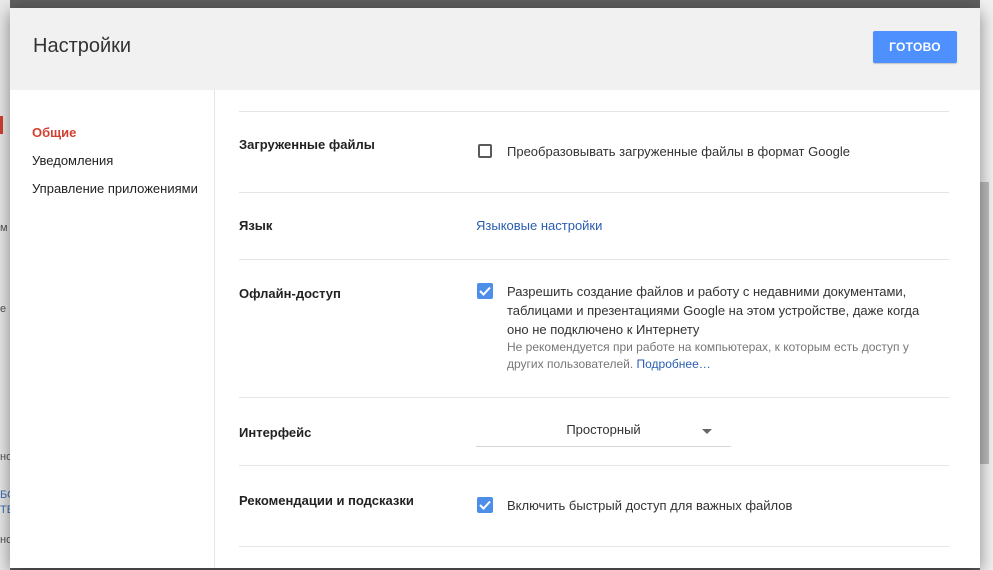  I want to click on suggestions-label: Рекомендации и подсказки, so click(326, 500).